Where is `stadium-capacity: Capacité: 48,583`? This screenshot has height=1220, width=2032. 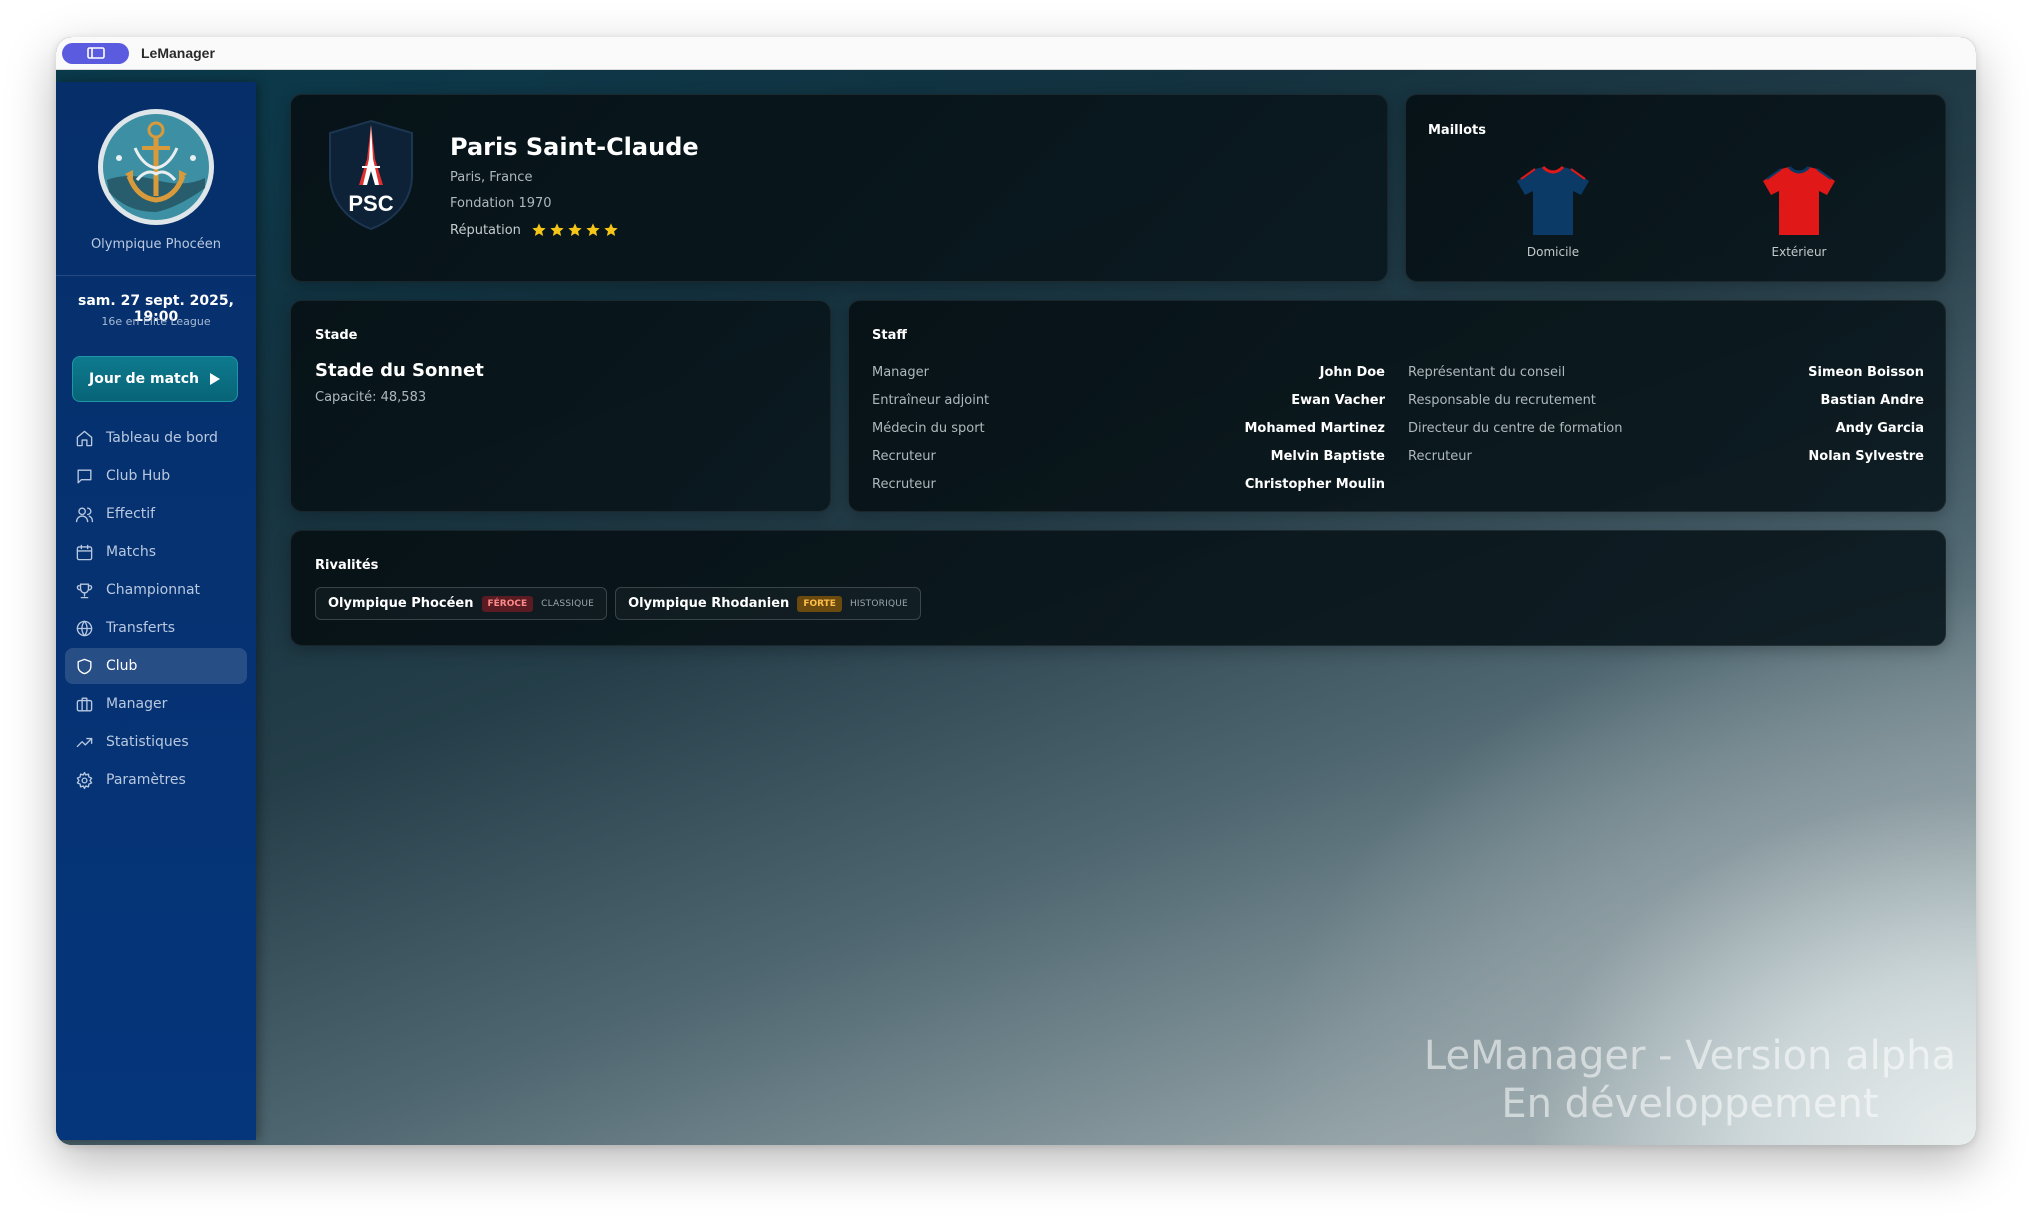
stadium-capacity: Capacité: 48,583 is located at coordinates (371, 397).